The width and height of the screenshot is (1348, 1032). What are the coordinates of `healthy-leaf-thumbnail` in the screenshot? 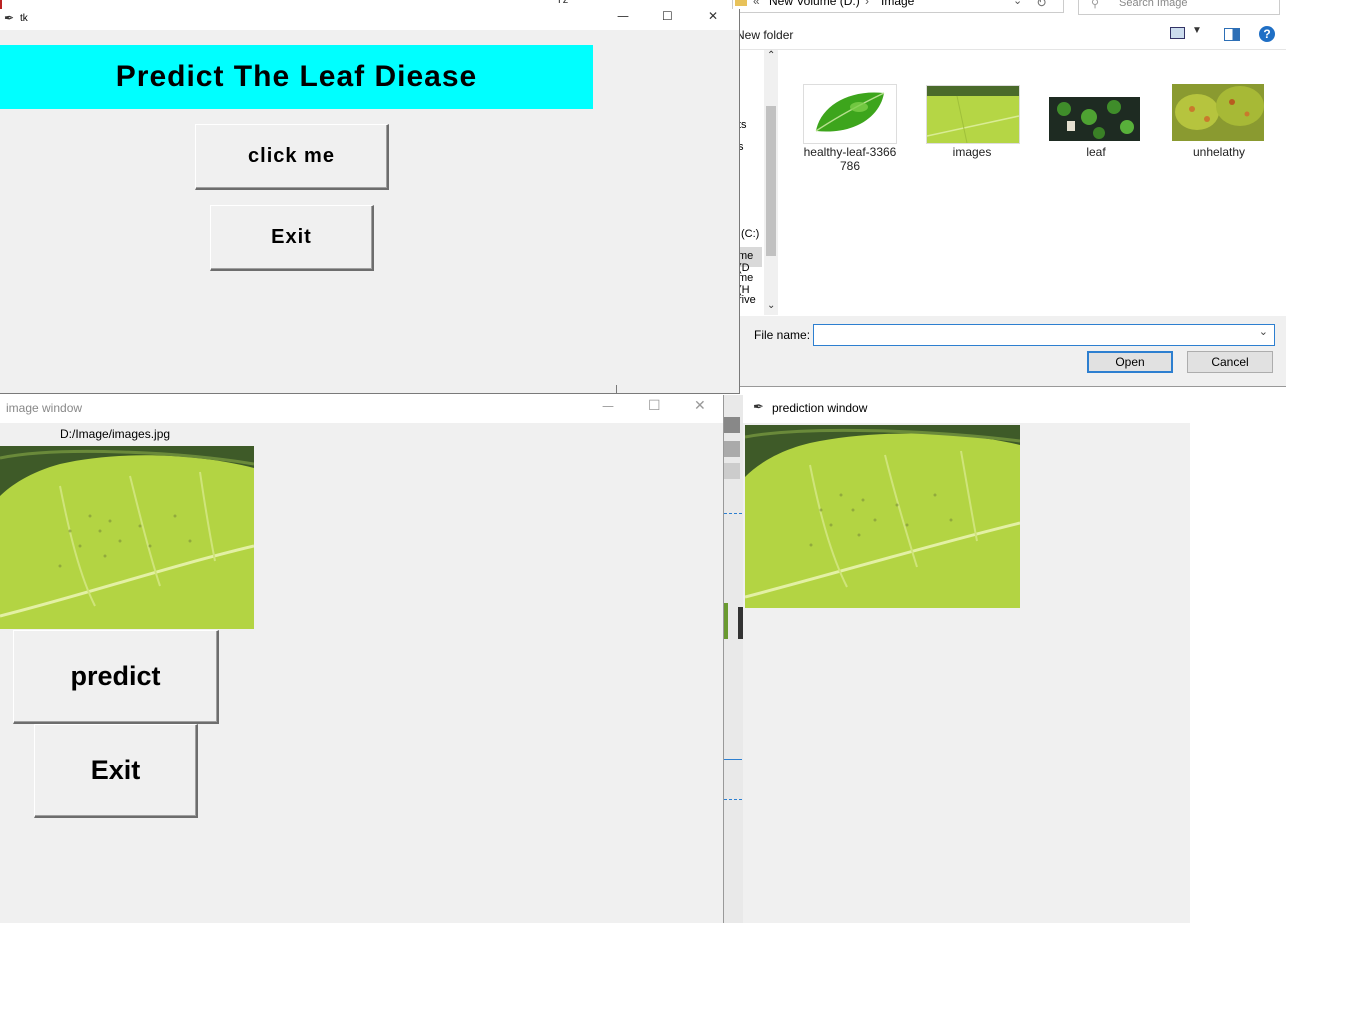 It's located at (849, 113).